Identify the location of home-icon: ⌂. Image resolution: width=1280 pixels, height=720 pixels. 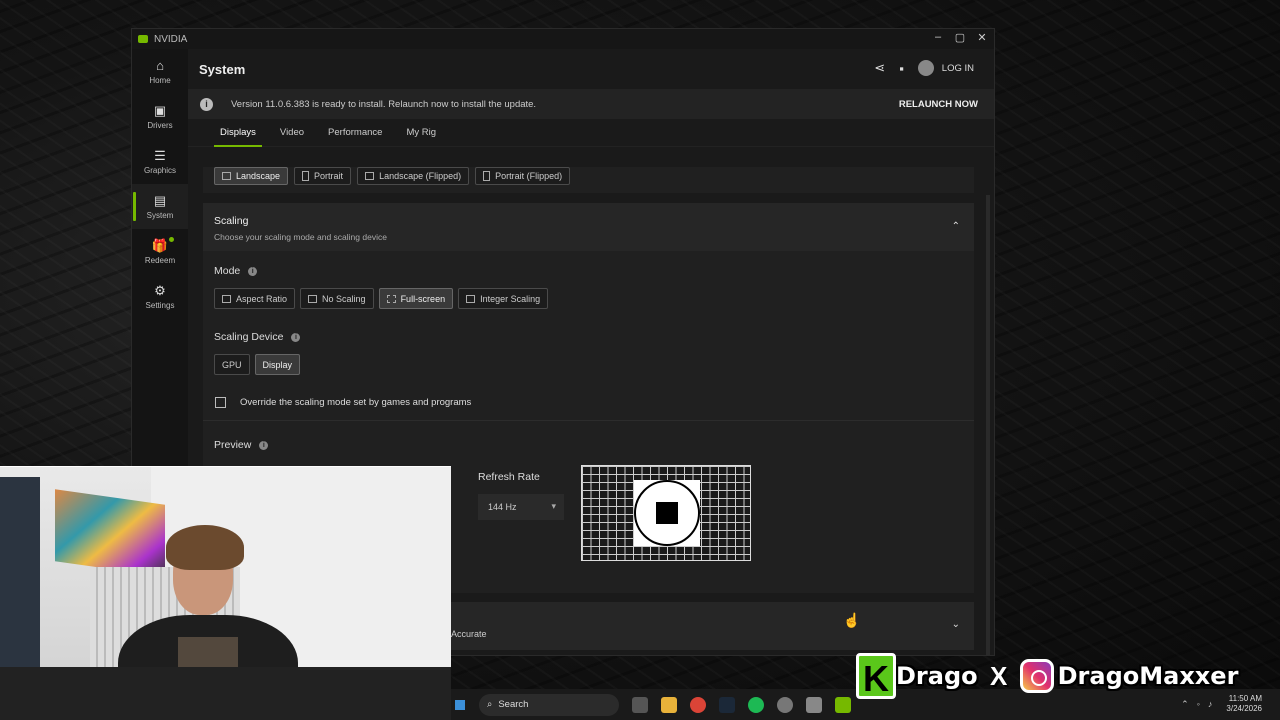
(160, 65).